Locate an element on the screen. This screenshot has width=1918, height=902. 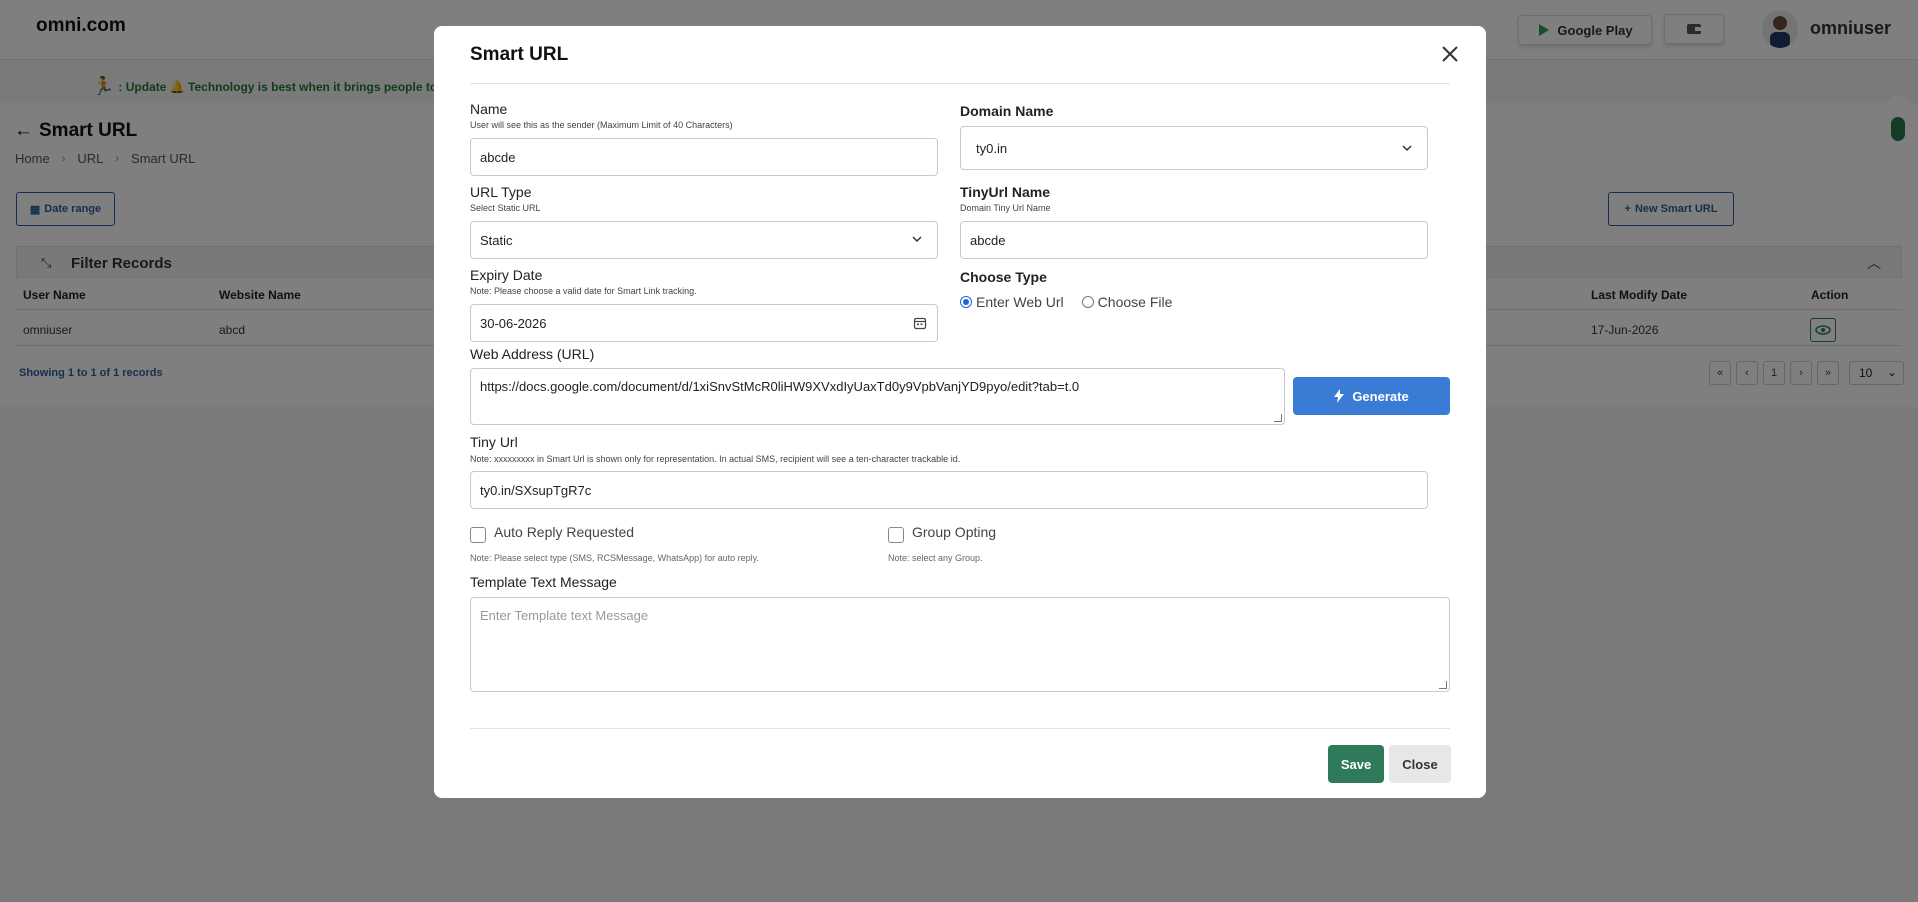
modal-title: Smart URL is located at coordinates (519, 54).